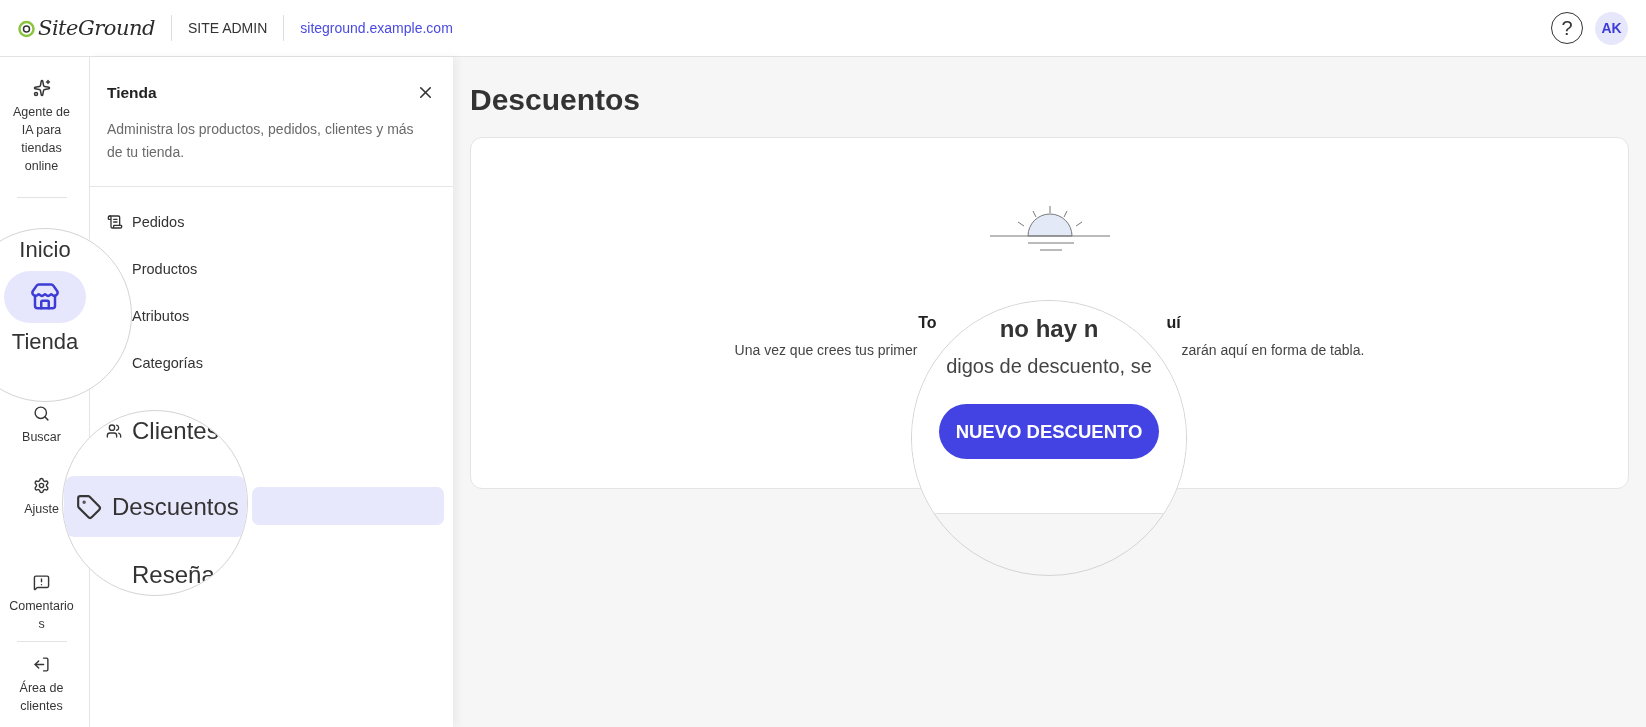 This screenshot has width=1646, height=727. Describe the element at coordinates (167, 363) in the screenshot. I see `menu-item: Categorías` at that location.